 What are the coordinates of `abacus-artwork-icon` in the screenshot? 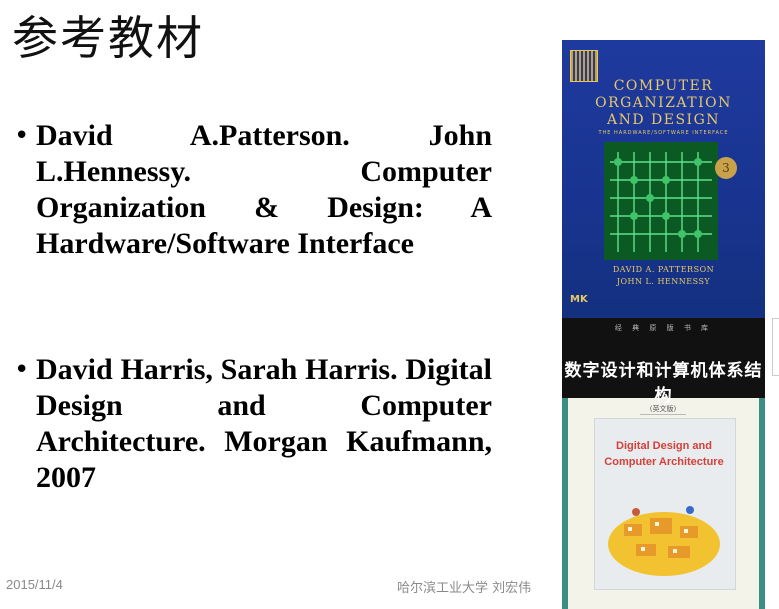 It's located at (661, 201).